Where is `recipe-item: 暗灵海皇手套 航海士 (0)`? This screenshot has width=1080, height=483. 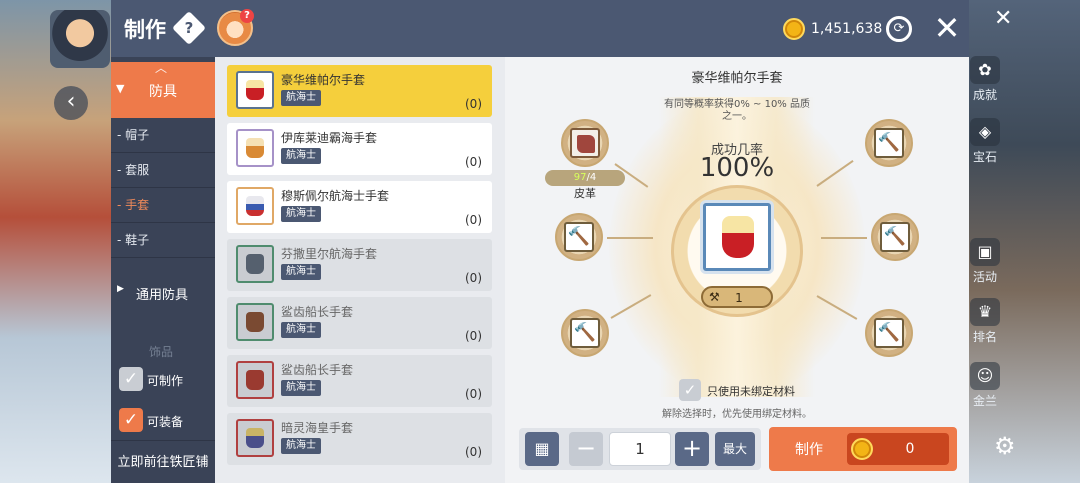
recipe-item: 暗灵海皇手套 航海士 (0) is located at coordinates (359, 439).